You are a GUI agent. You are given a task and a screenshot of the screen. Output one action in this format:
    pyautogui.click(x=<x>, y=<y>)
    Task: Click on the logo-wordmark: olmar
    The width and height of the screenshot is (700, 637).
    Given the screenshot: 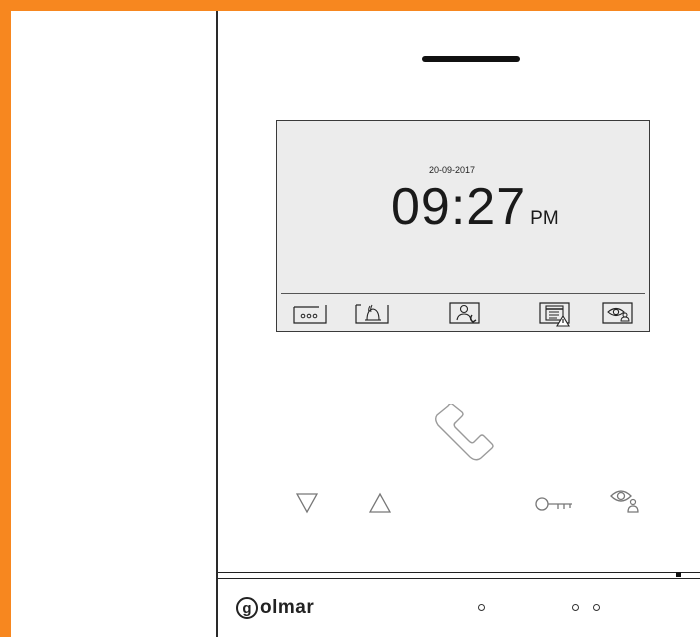 What is the action you would take?
    pyautogui.click(x=287, y=607)
    